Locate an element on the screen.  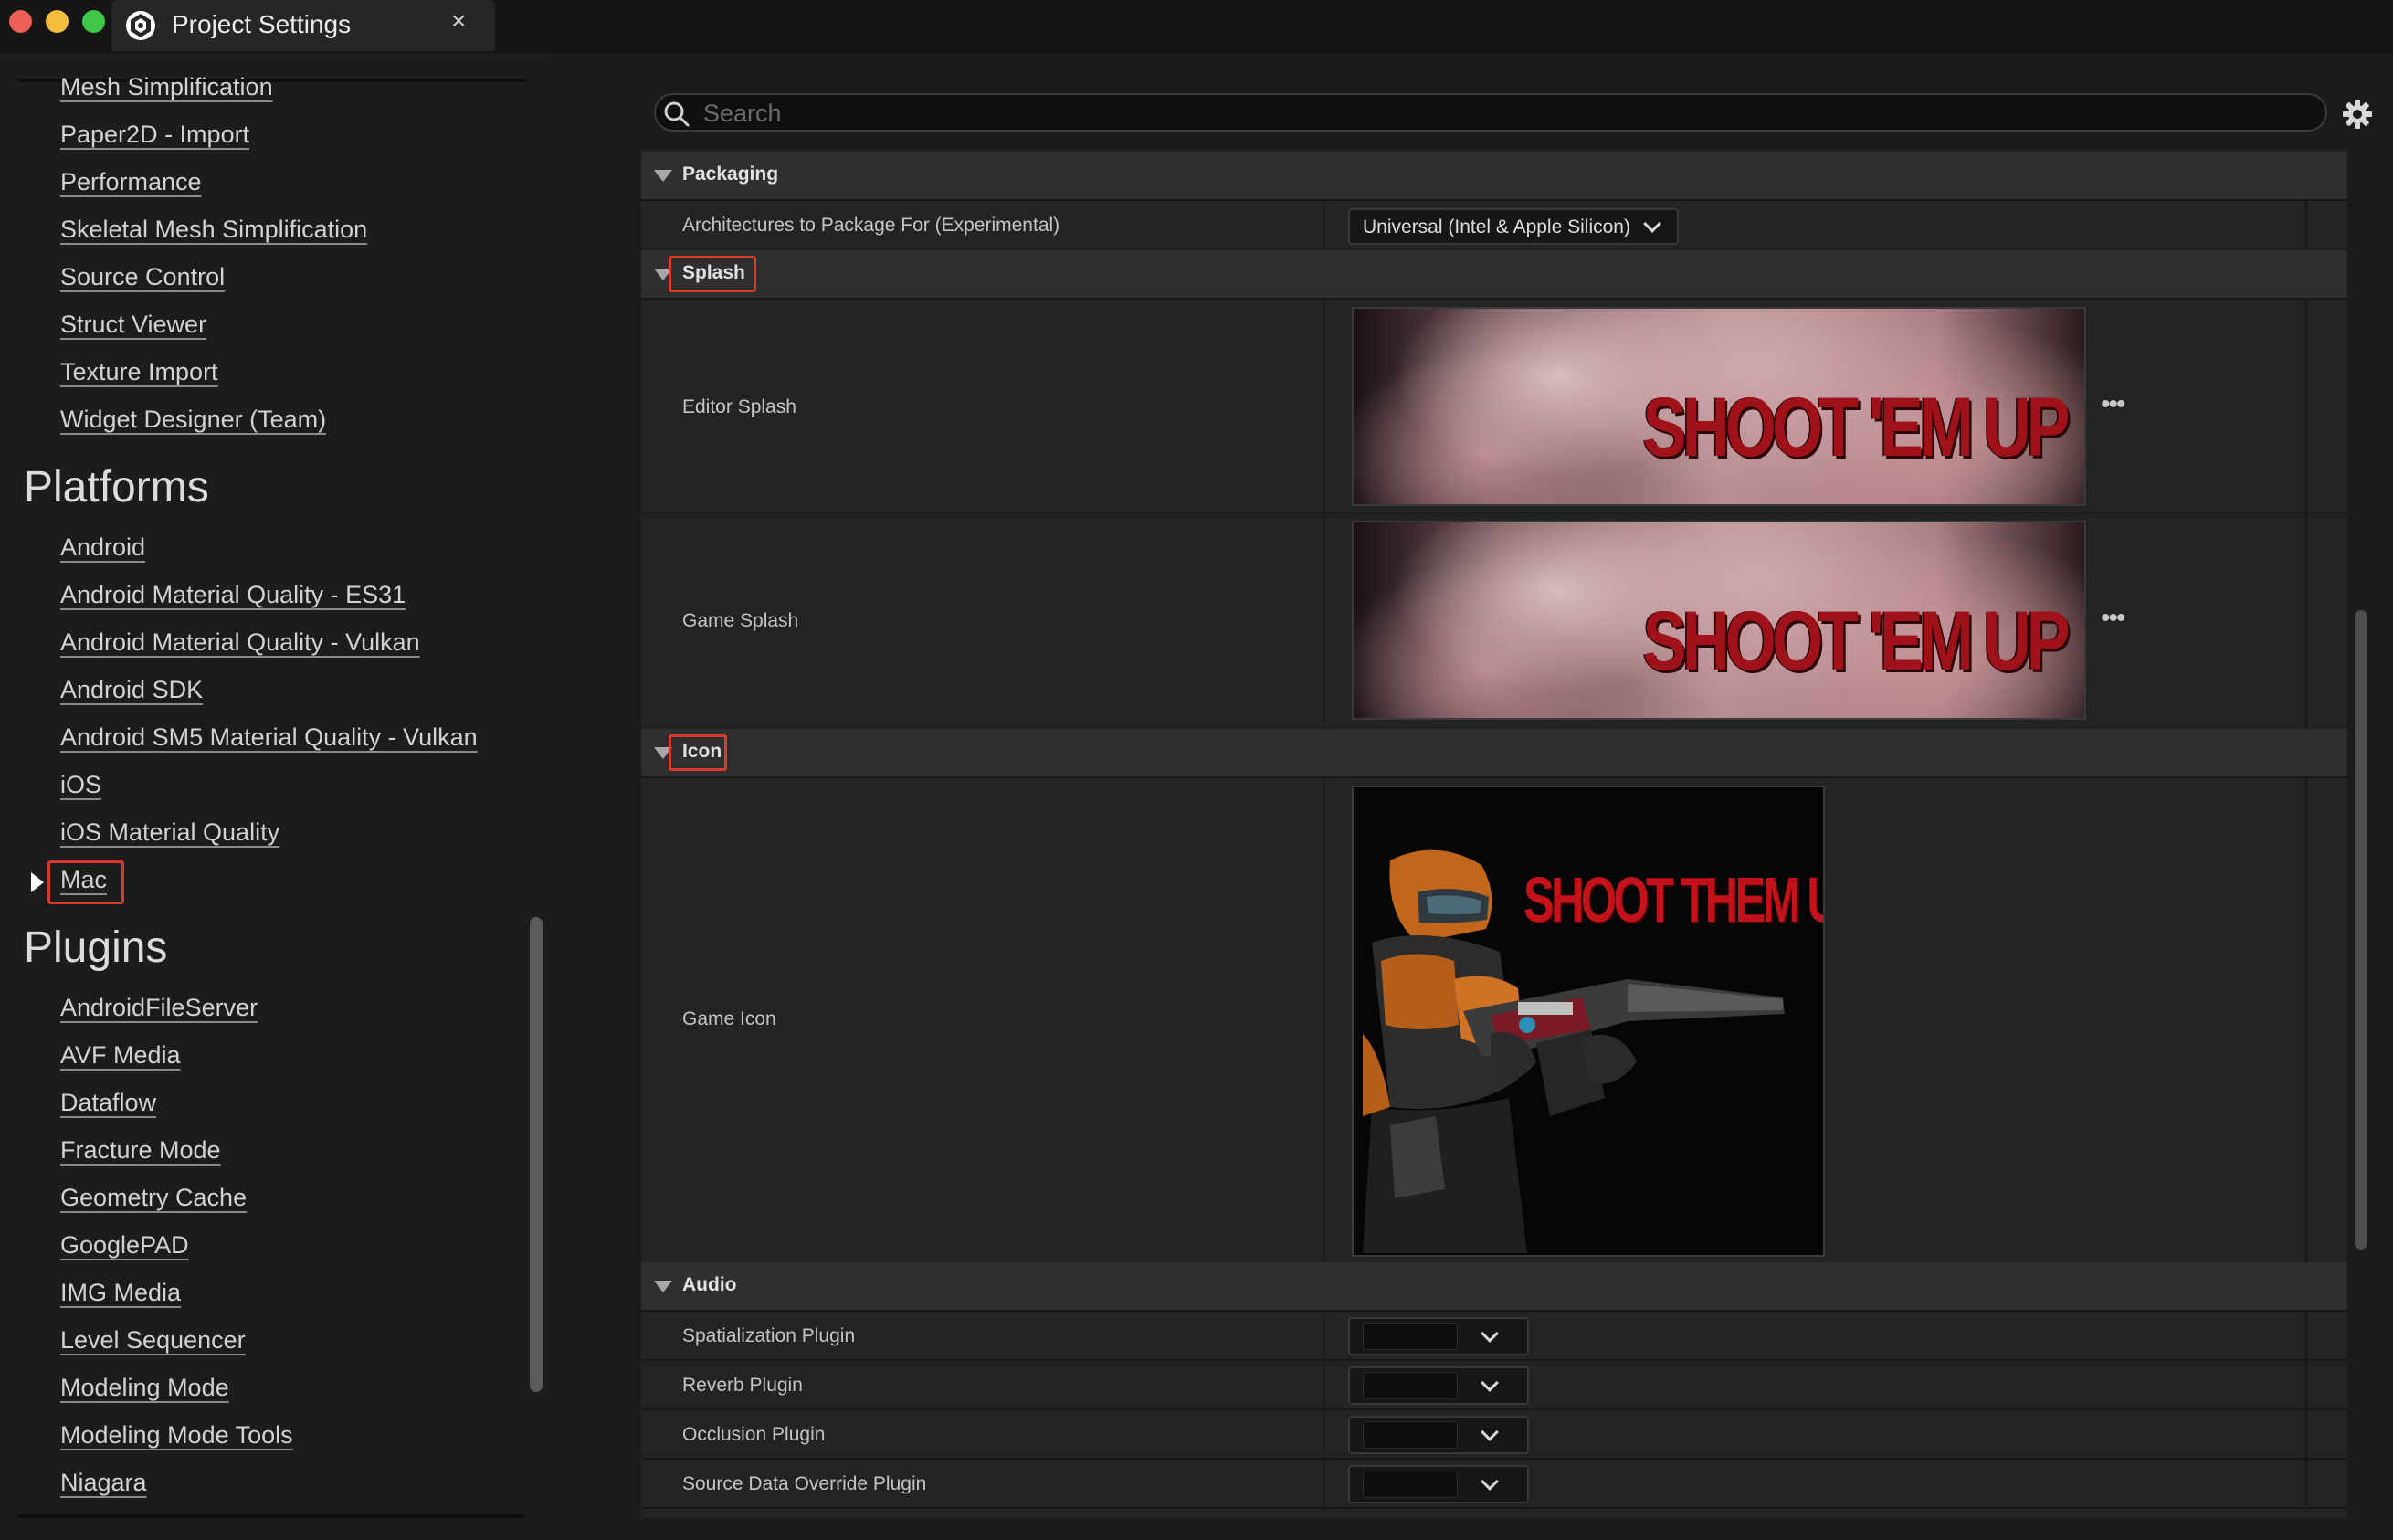
category-icon: Icon is located at coordinates (1494, 752).